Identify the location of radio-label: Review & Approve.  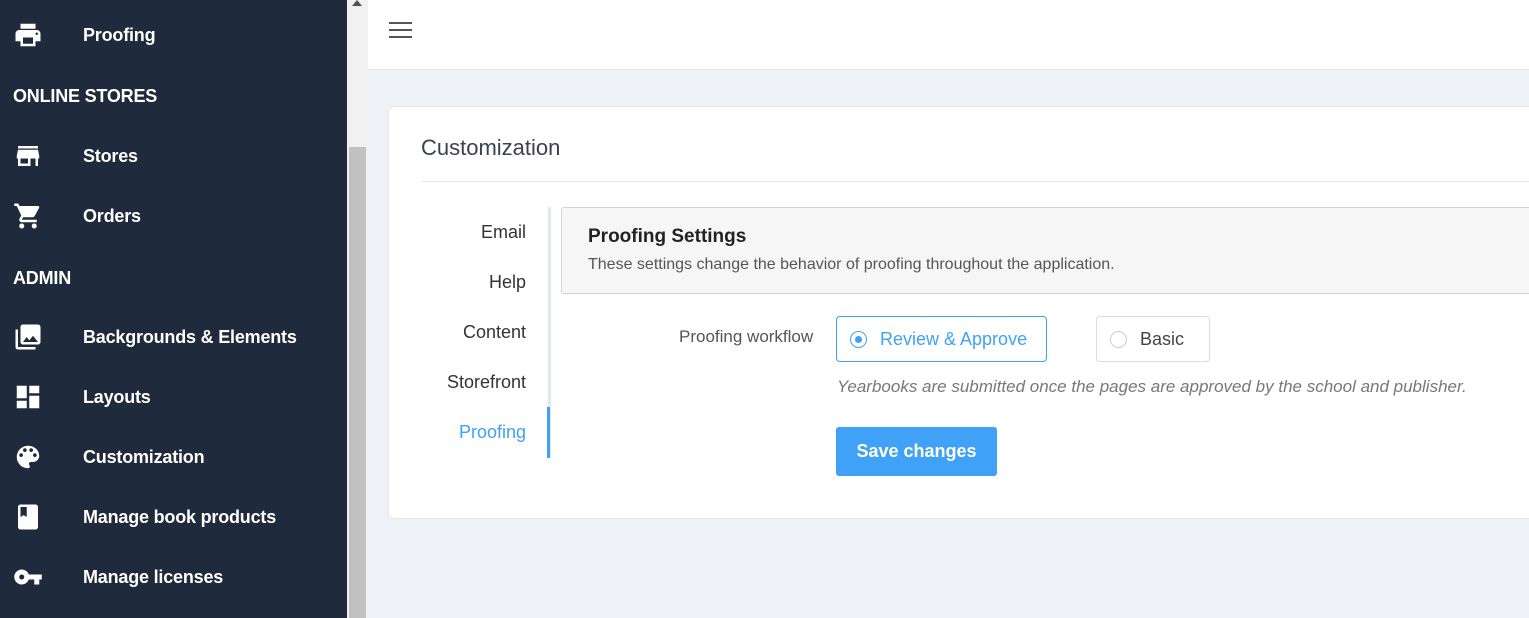
(954, 339).